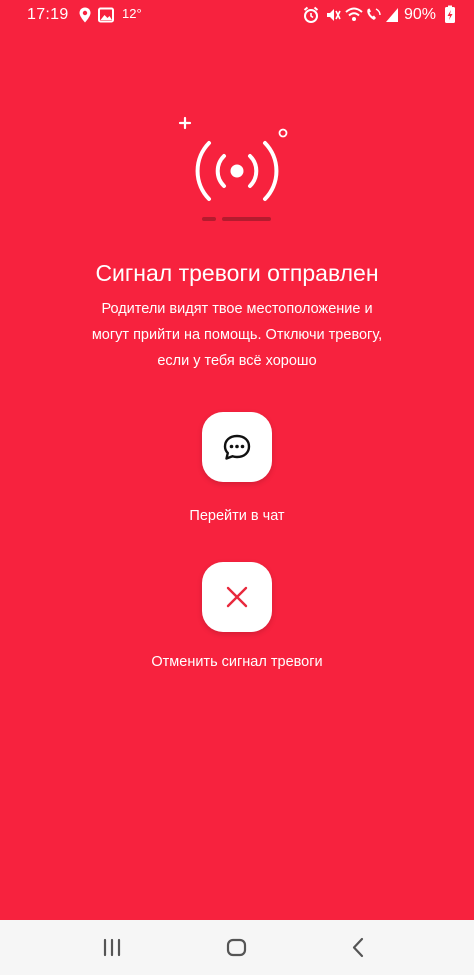 Image resolution: width=474 pixels, height=975 pixels. What do you see at coordinates (354, 14) in the screenshot?
I see `wifi-icon` at bounding box center [354, 14].